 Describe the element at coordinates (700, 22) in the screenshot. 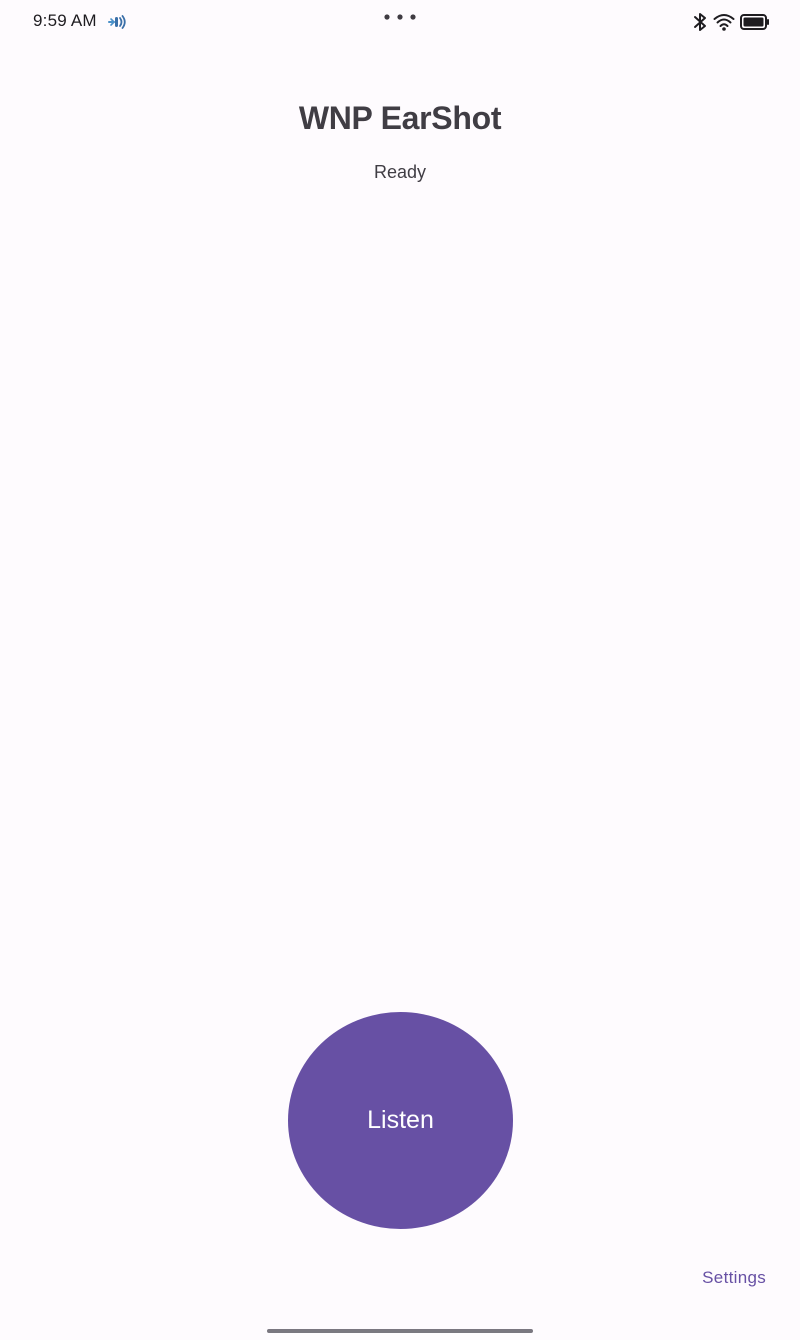

I see `bluetooth-icon` at that location.